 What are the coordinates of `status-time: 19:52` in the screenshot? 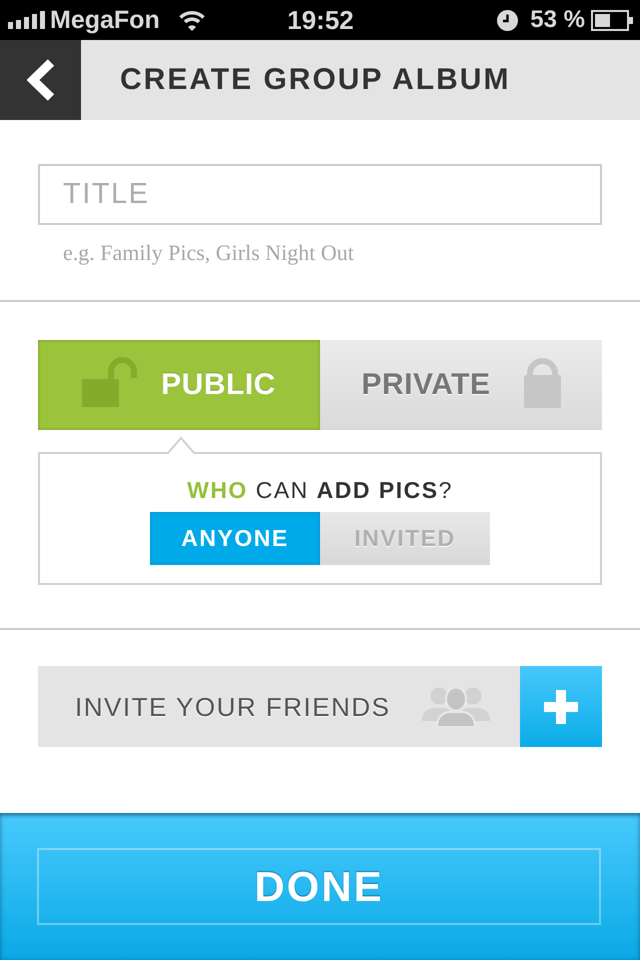 It's located at (320, 20).